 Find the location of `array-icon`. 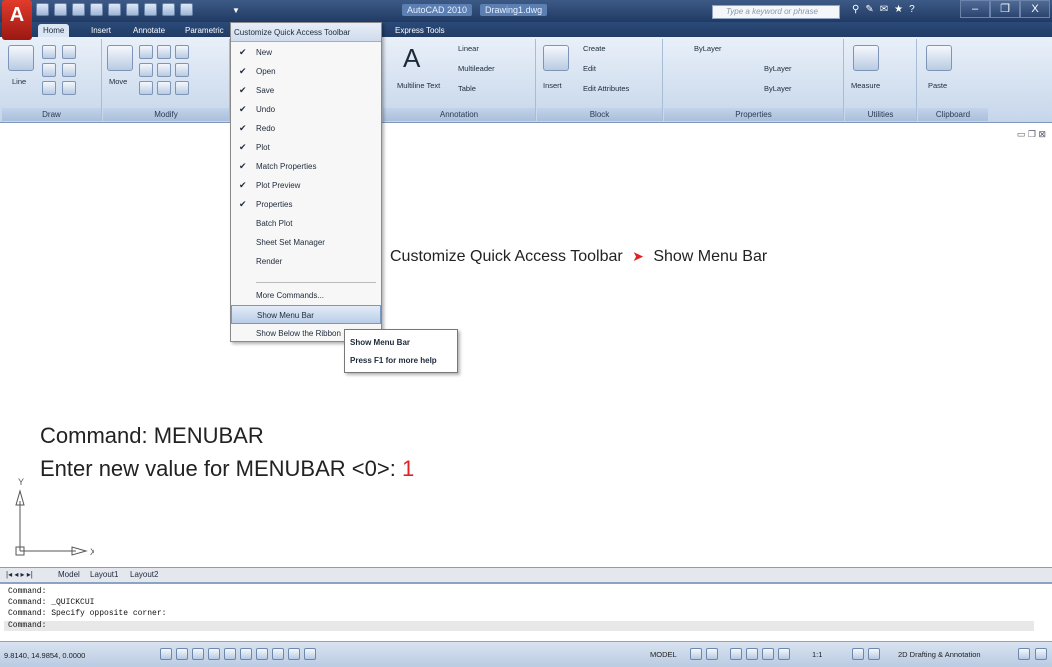

array-icon is located at coordinates (164, 88).